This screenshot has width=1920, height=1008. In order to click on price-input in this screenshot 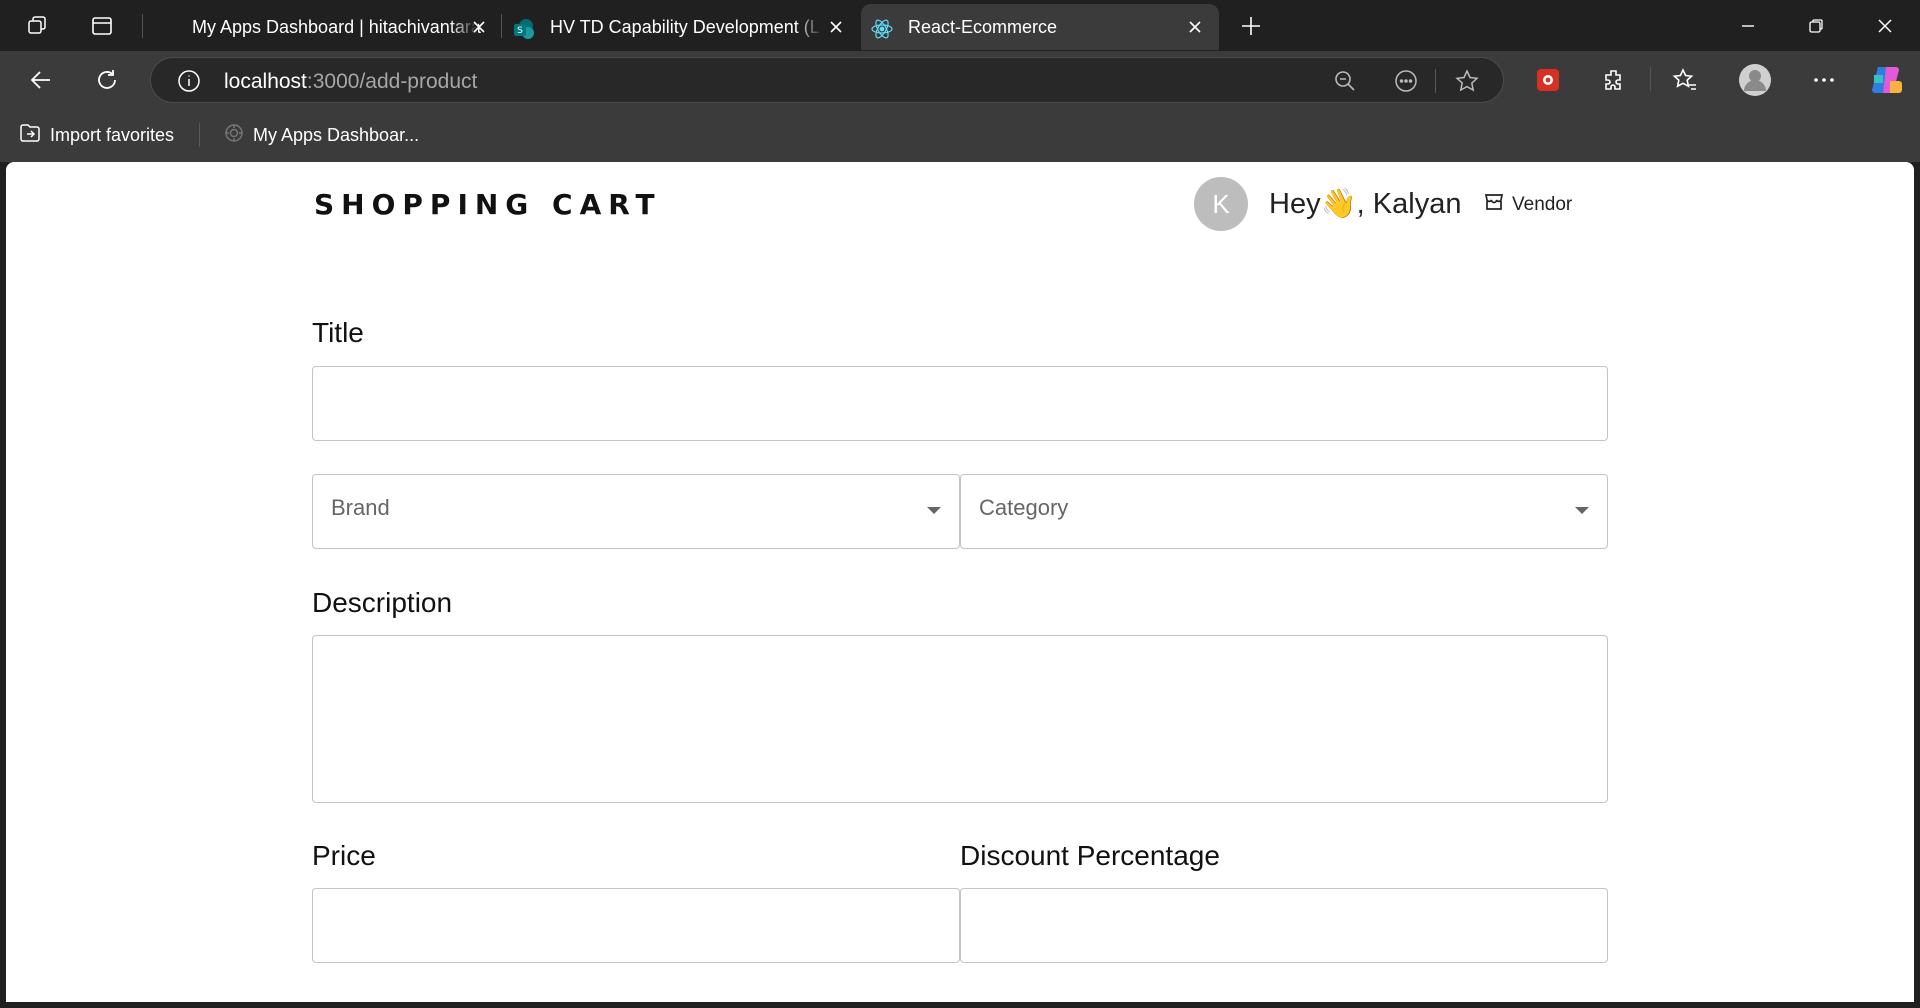, I will do `click(636, 925)`.